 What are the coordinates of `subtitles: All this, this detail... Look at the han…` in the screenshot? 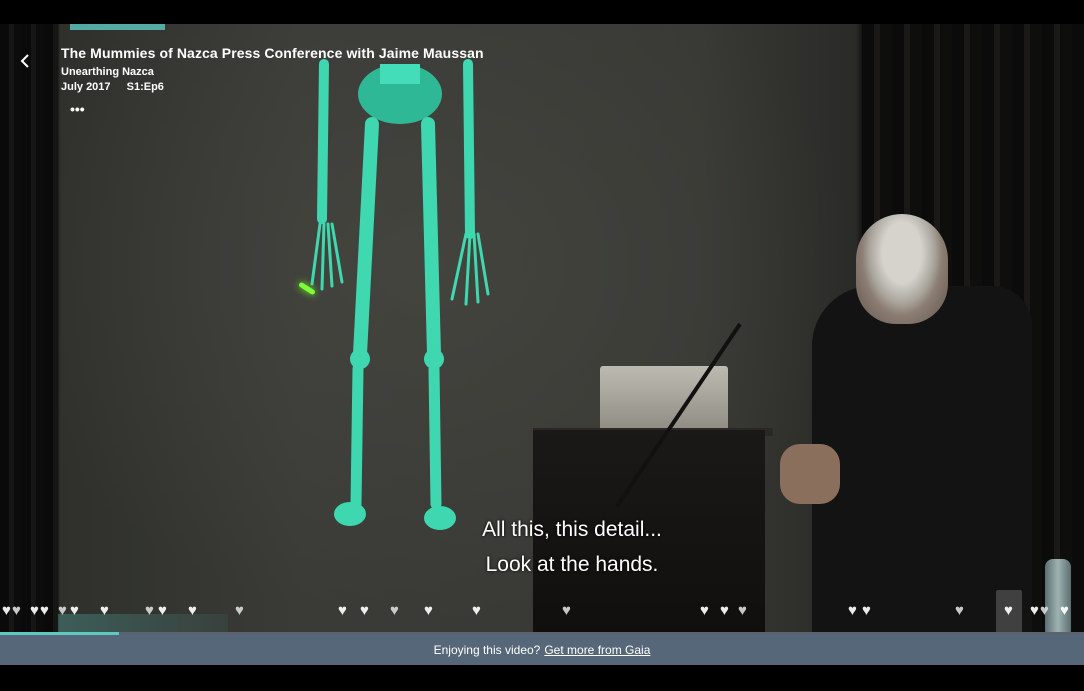 It's located at (572, 547).